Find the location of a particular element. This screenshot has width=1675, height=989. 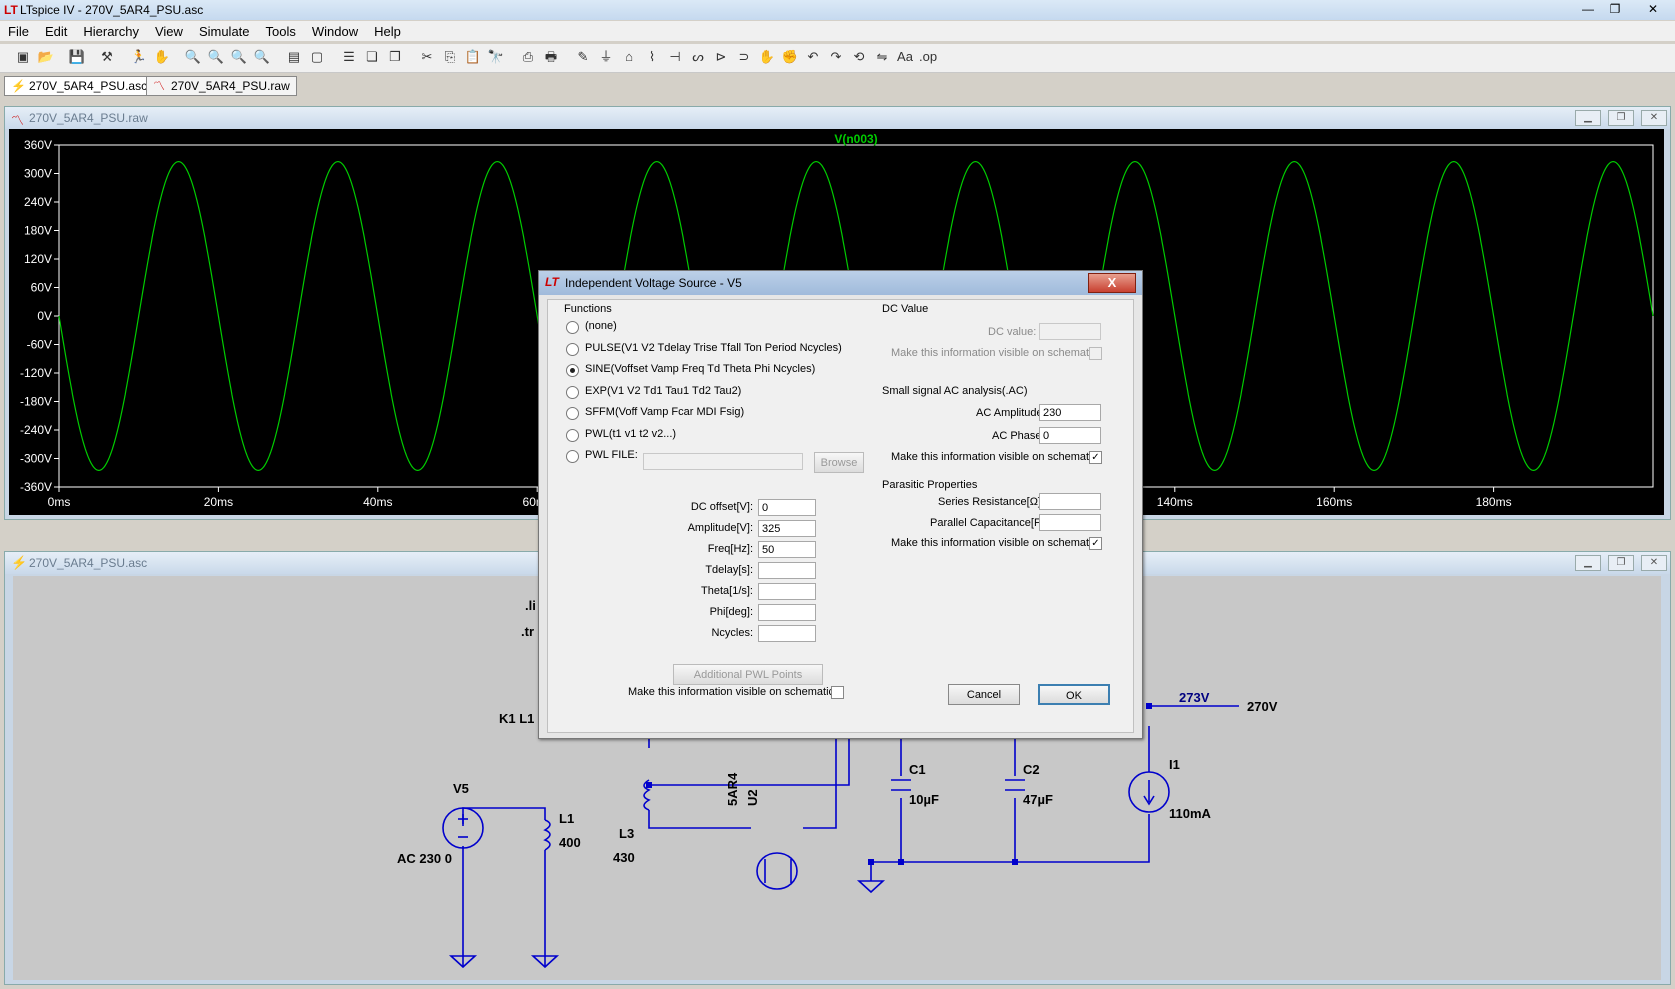

u2-label: U2 is located at coordinates (752, 797).